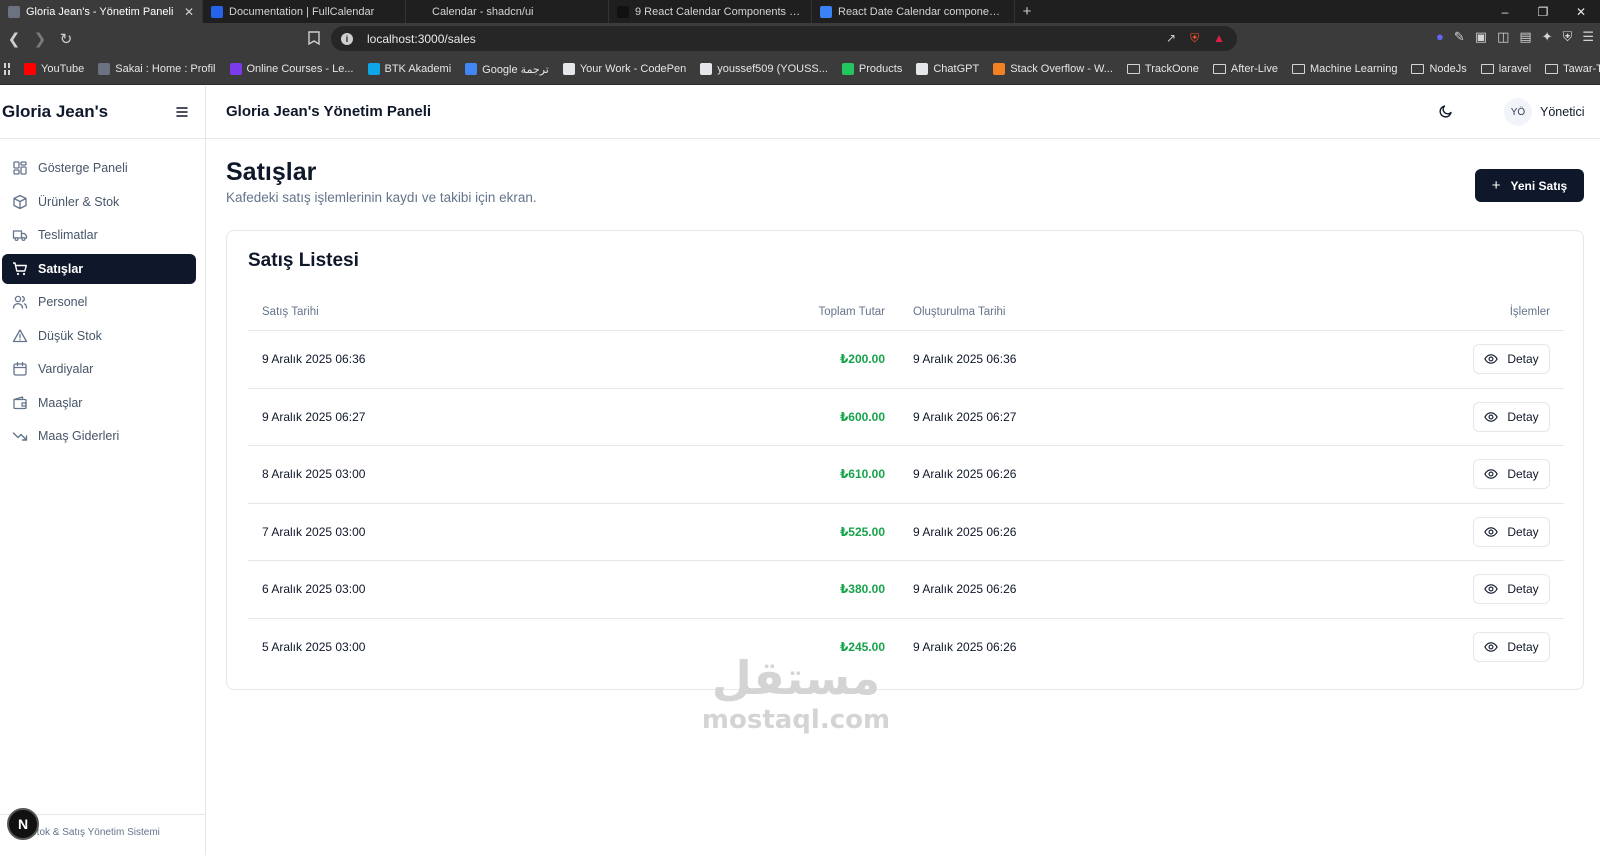 This screenshot has width=1600, height=855. Describe the element at coordinates (1572, 69) in the screenshot. I see `bookmark-folder: Tawar-Tec` at that location.